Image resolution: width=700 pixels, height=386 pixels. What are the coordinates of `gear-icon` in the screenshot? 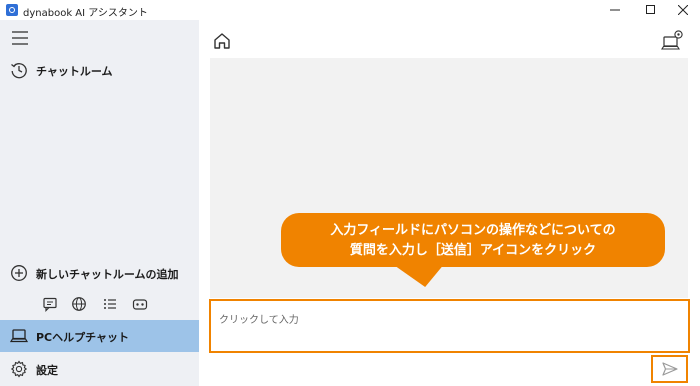 It's located at (19, 369).